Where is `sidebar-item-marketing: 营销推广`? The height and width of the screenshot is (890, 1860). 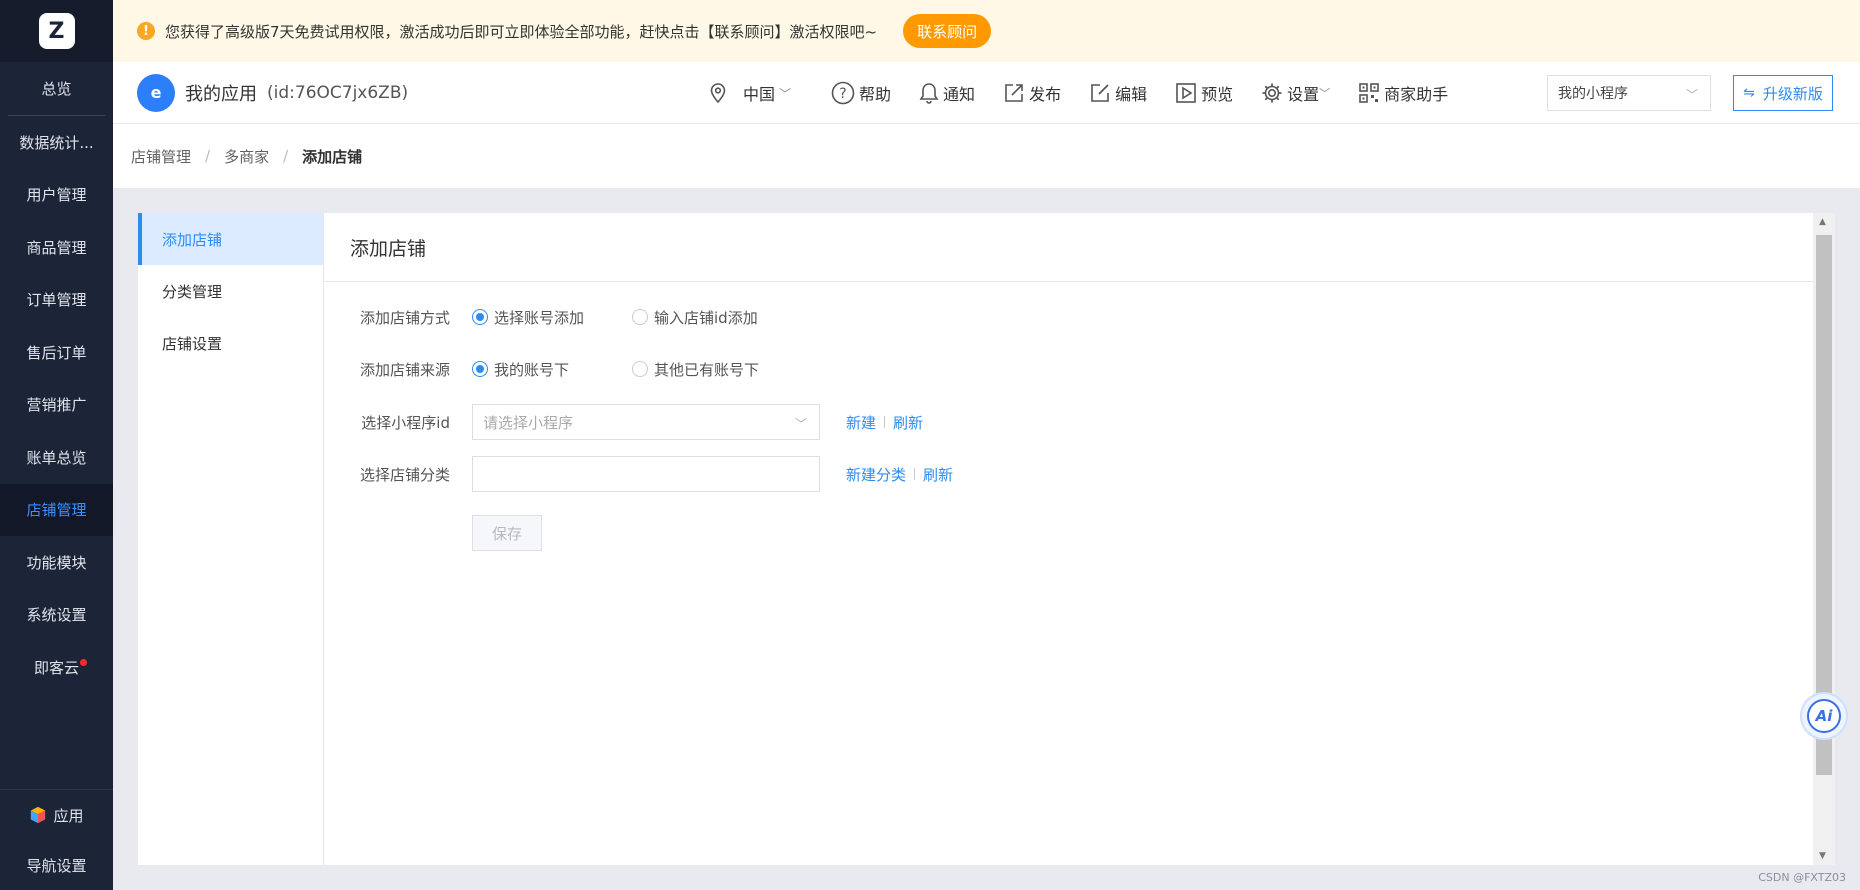
sidebar-item-marketing: 营销推广 is located at coordinates (56, 405).